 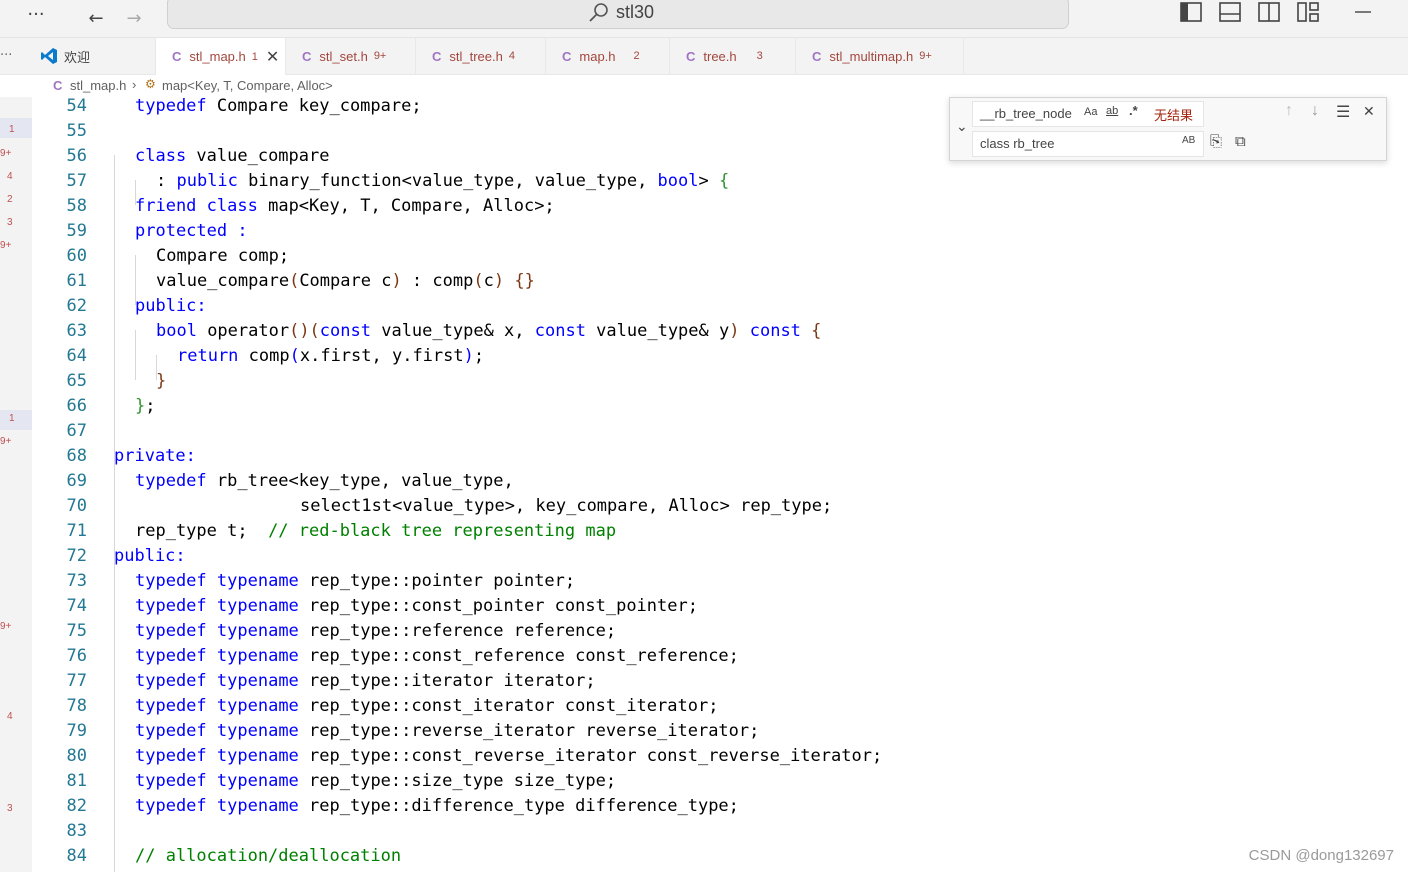 I want to click on line-number: 63, so click(x=76, y=331).